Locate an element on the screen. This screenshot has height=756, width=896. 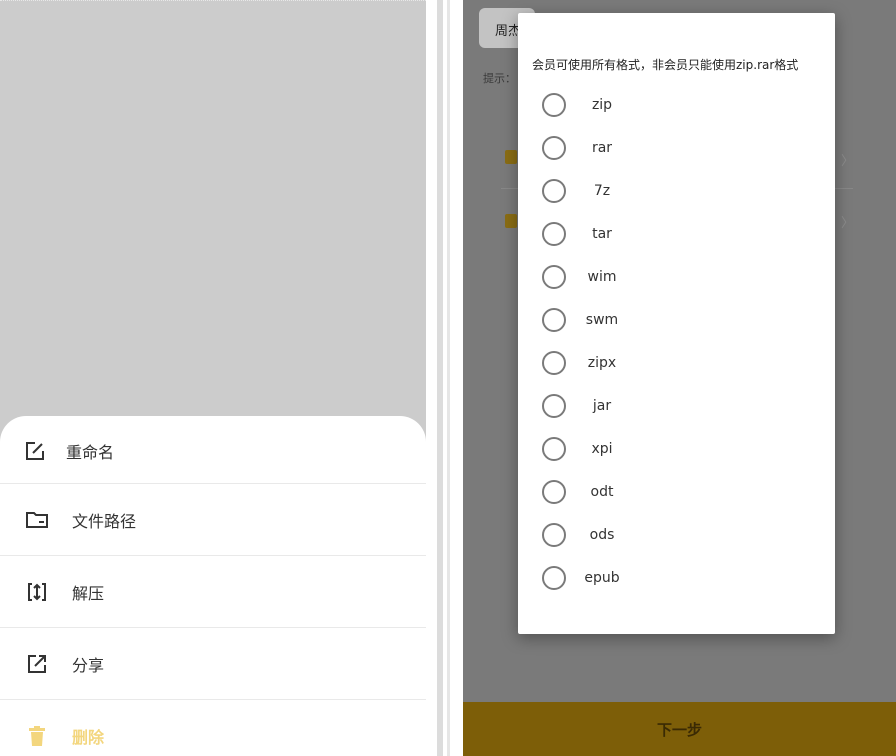
format-option-zip: zip is located at coordinates (672, 105).